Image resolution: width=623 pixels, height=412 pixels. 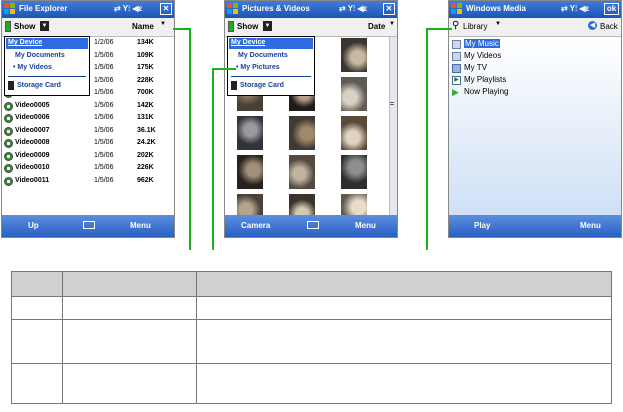 I want to click on file-size: 134K, so click(x=145, y=42).